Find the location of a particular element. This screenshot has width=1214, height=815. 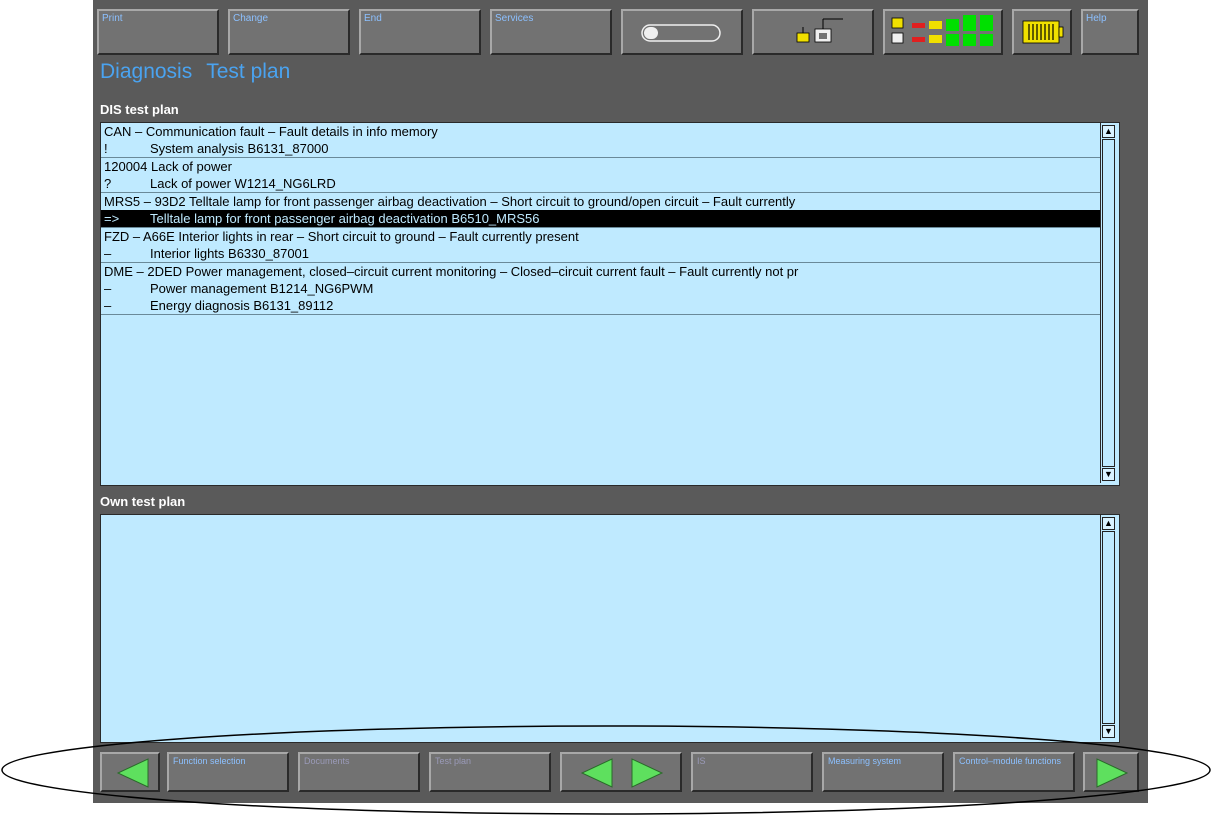

connection-status-indicator is located at coordinates (813, 32).